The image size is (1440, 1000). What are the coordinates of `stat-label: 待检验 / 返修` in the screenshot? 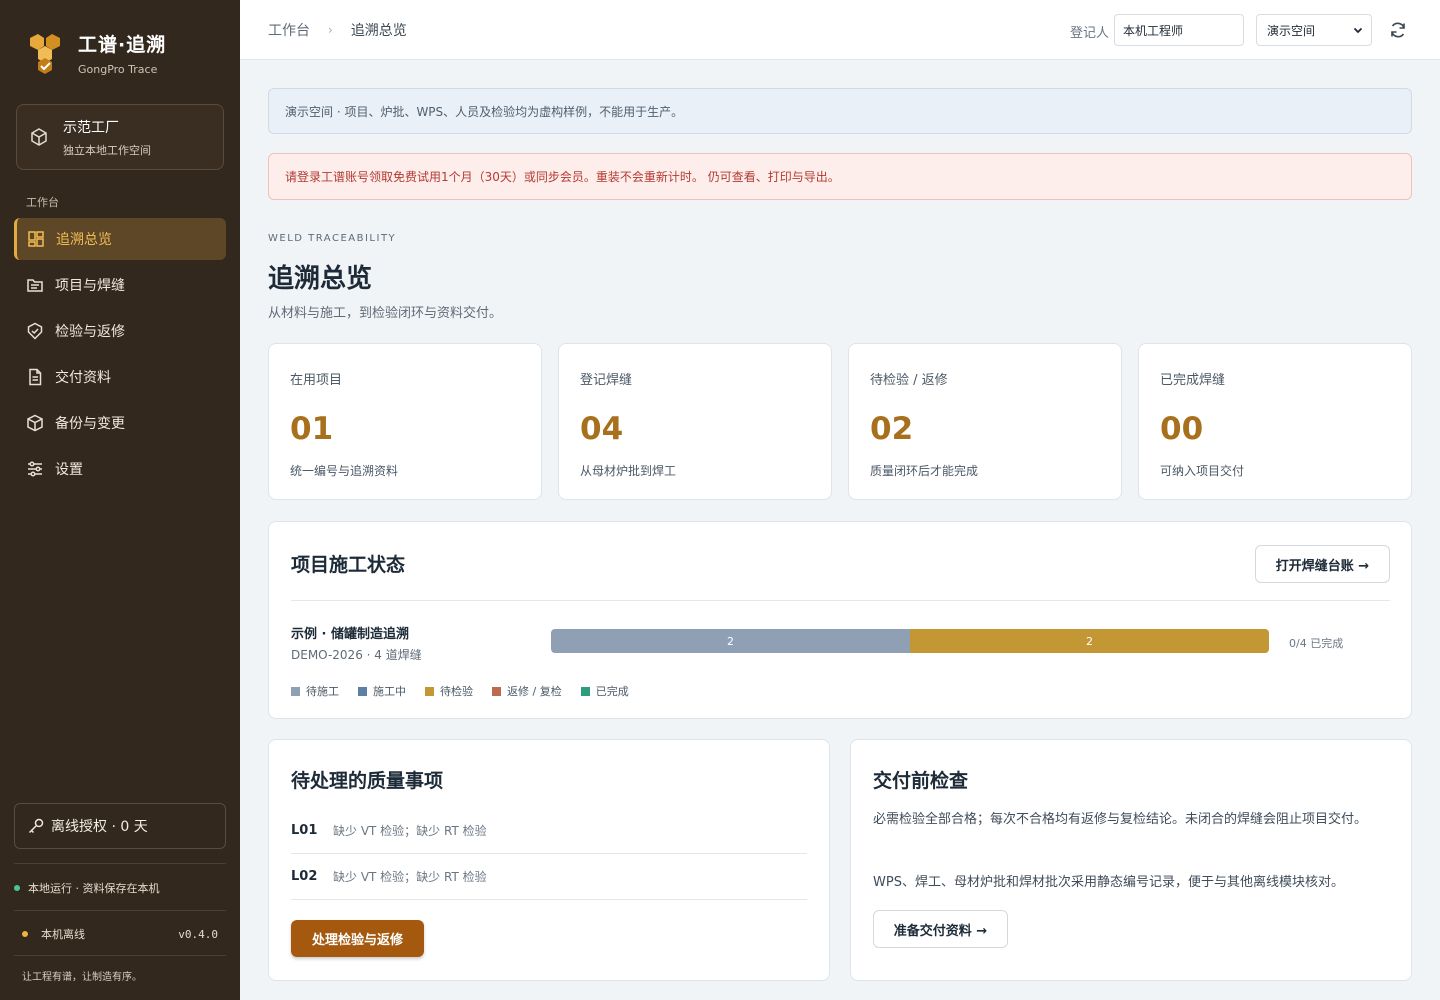 It's located at (909, 380).